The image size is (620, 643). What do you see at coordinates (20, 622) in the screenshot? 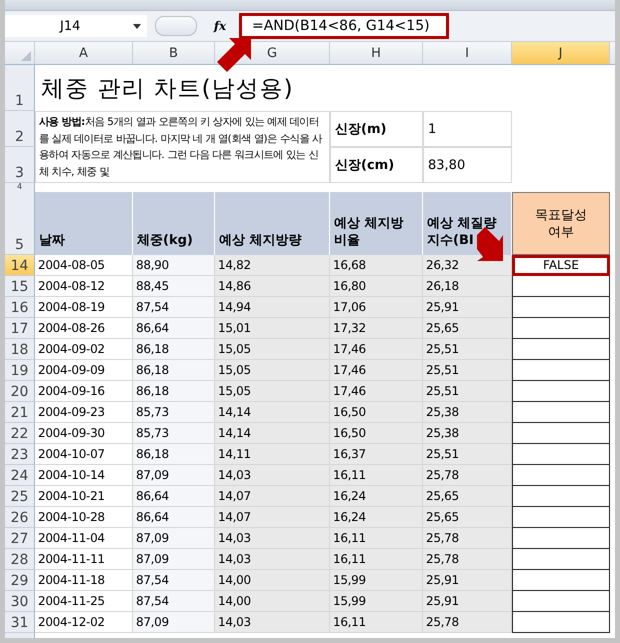
I see `row-header: 31` at bounding box center [20, 622].